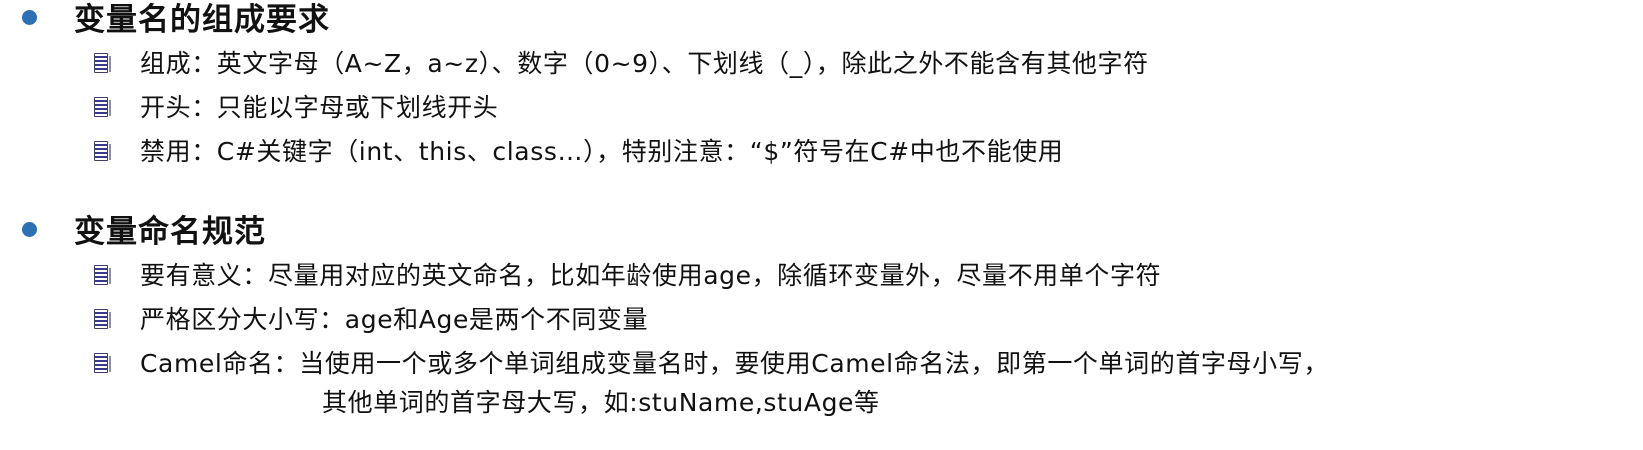 The height and width of the screenshot is (450, 1643). I want to click on section-heading: 变量名的组成要求, so click(202, 20).